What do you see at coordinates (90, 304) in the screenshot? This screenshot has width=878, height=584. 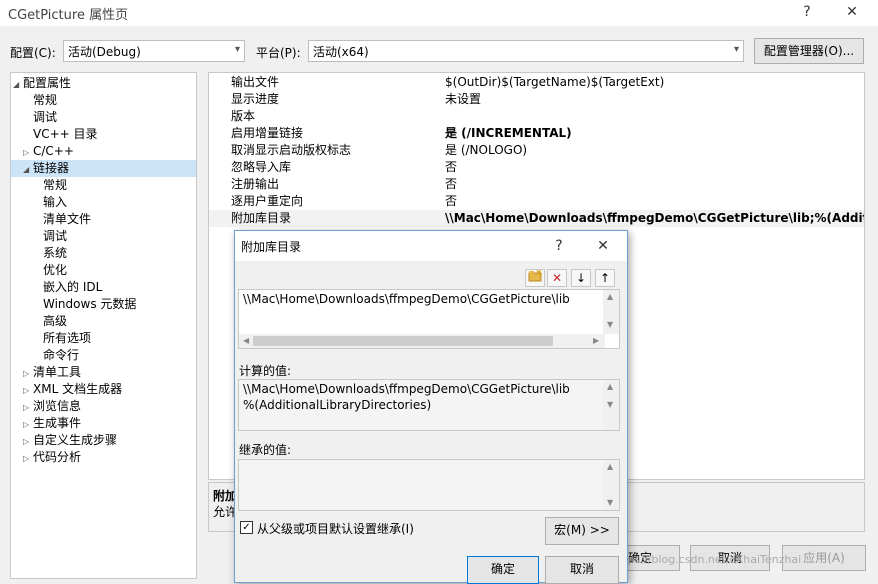 I see `tree-item-label: Windows 元数据` at bounding box center [90, 304].